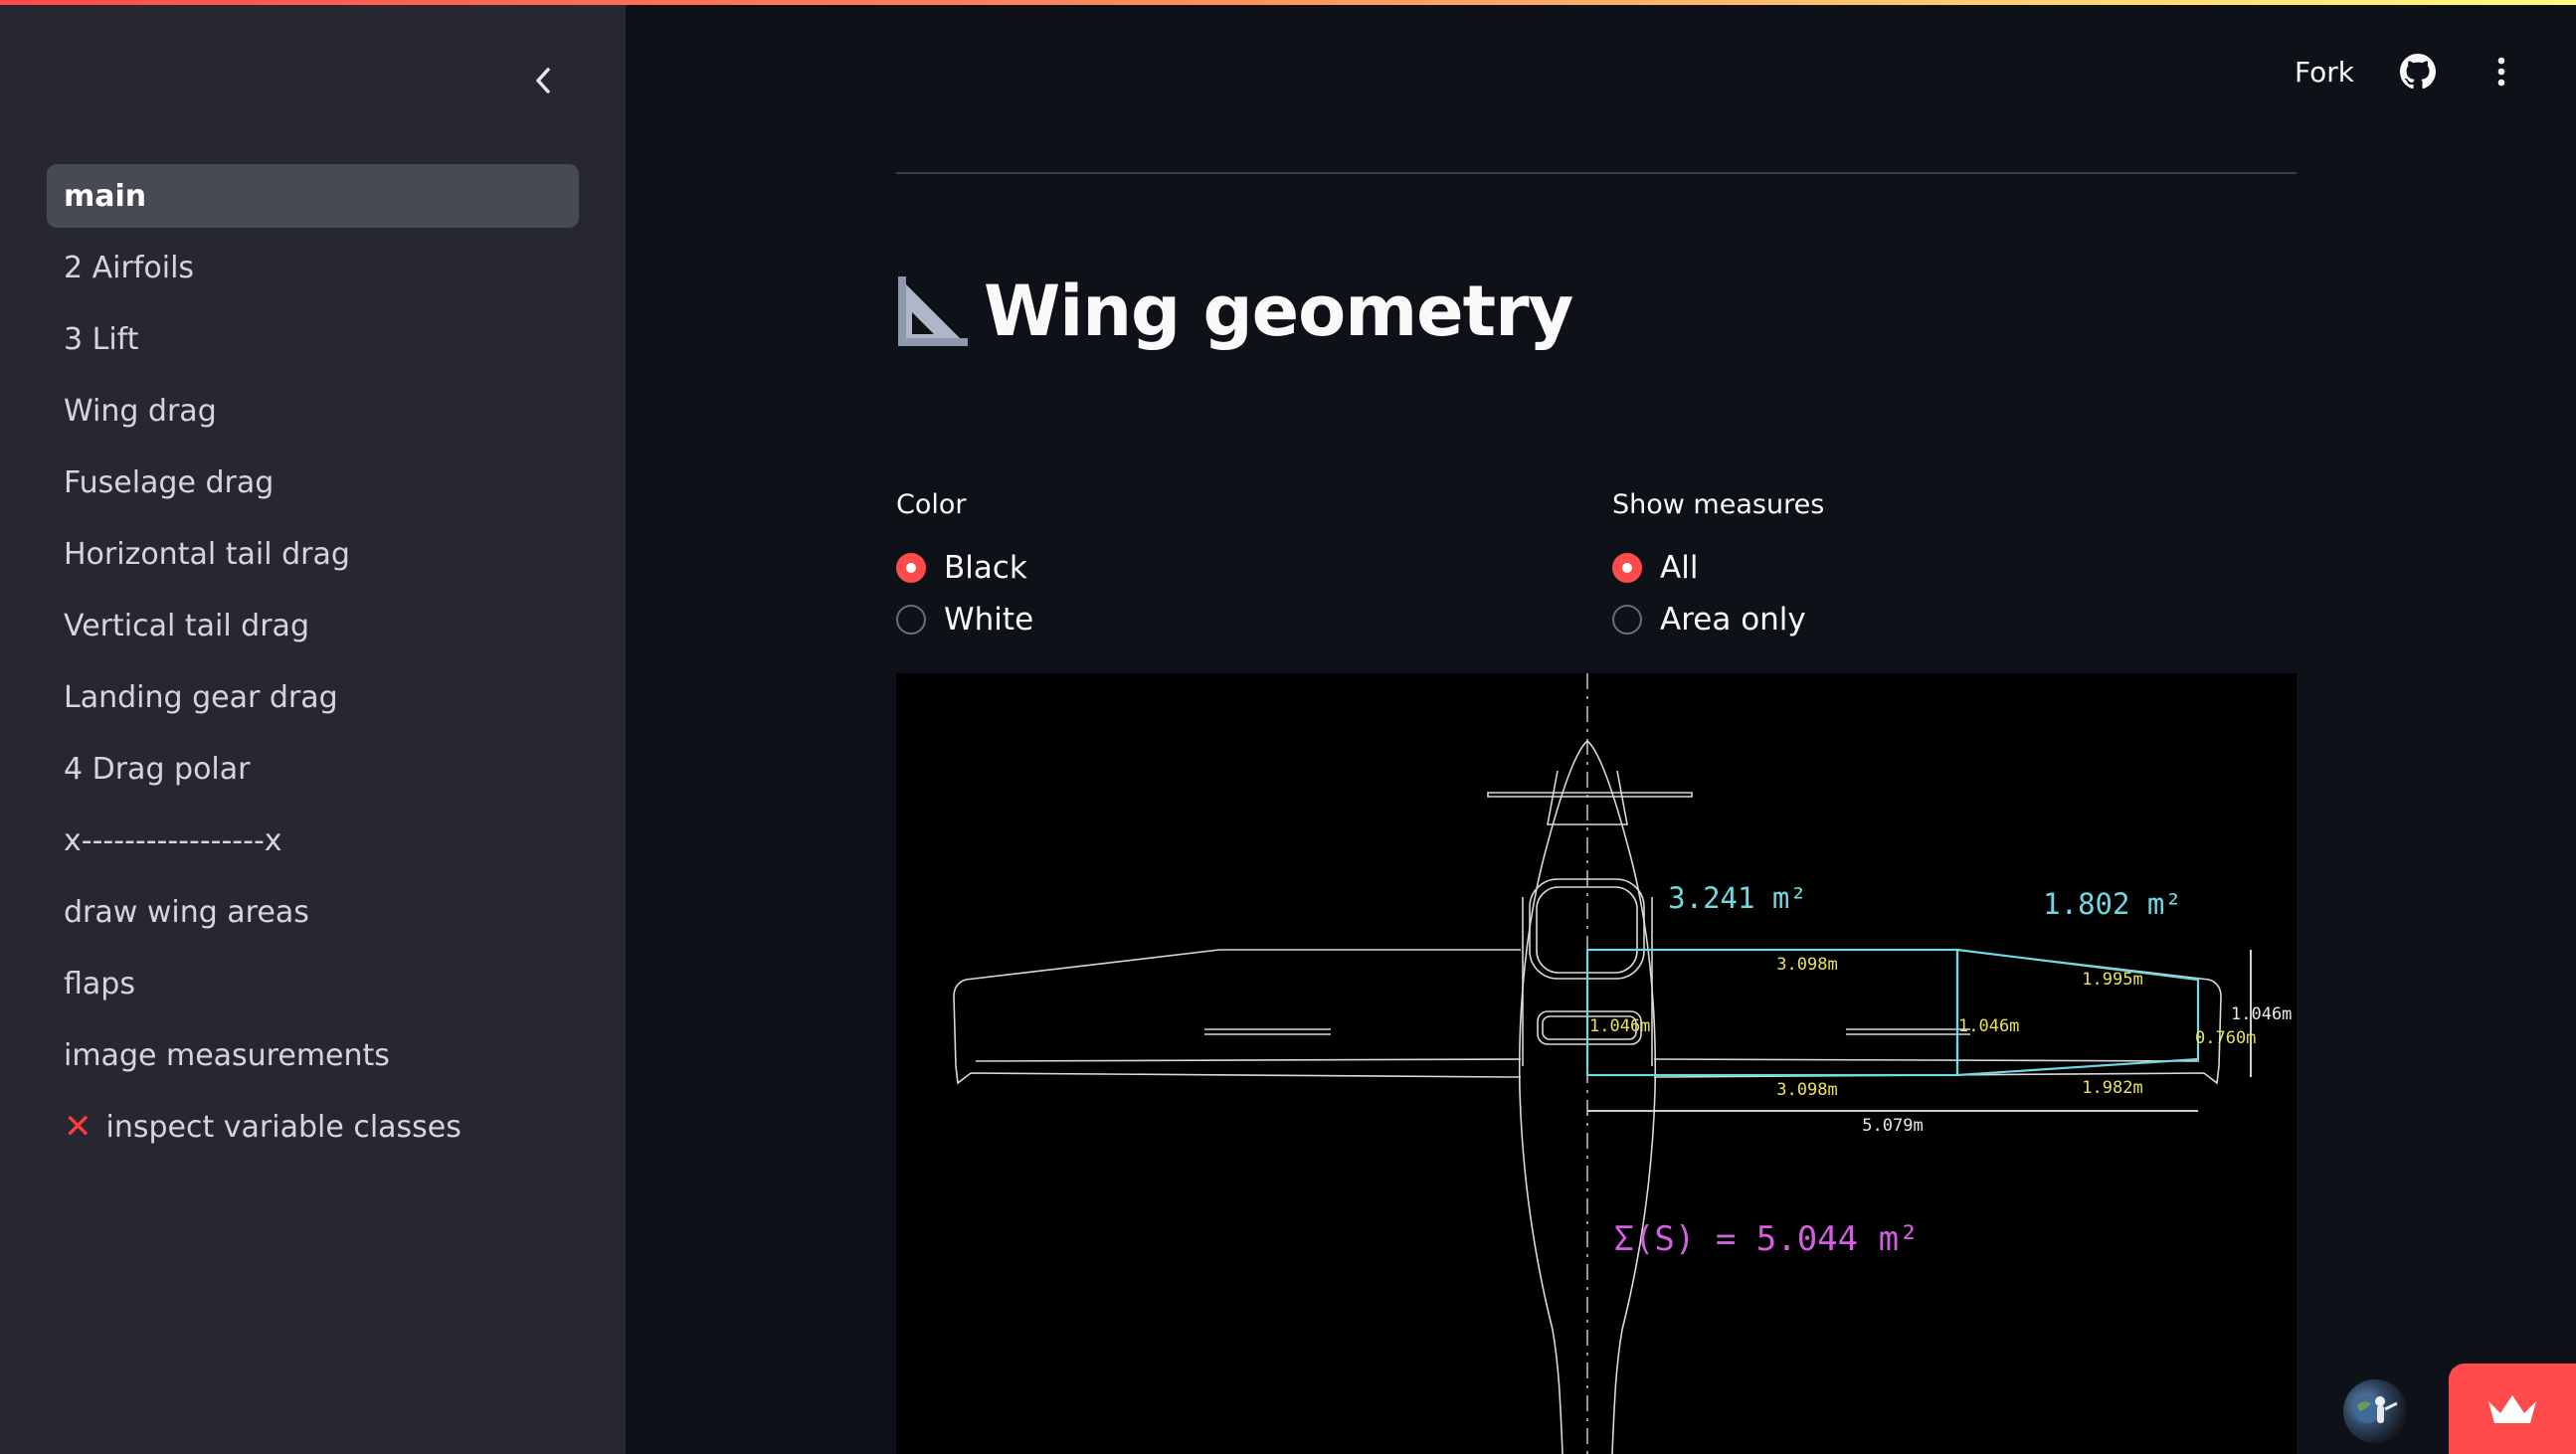 The width and height of the screenshot is (2576, 1454). I want to click on sidebar-item-label: 3 Lift, so click(101, 339).